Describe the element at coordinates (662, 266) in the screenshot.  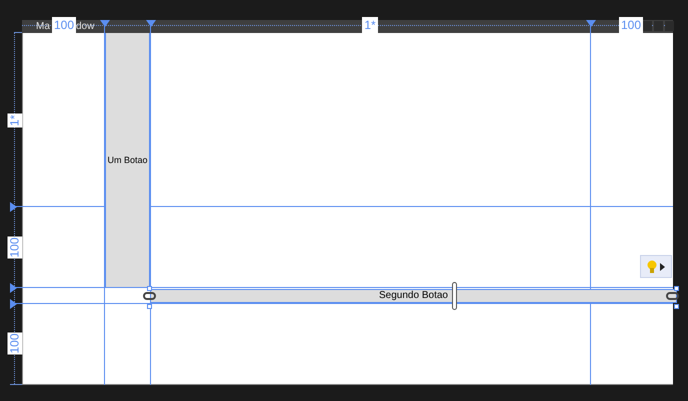
I see `play-arrow-icon` at that location.